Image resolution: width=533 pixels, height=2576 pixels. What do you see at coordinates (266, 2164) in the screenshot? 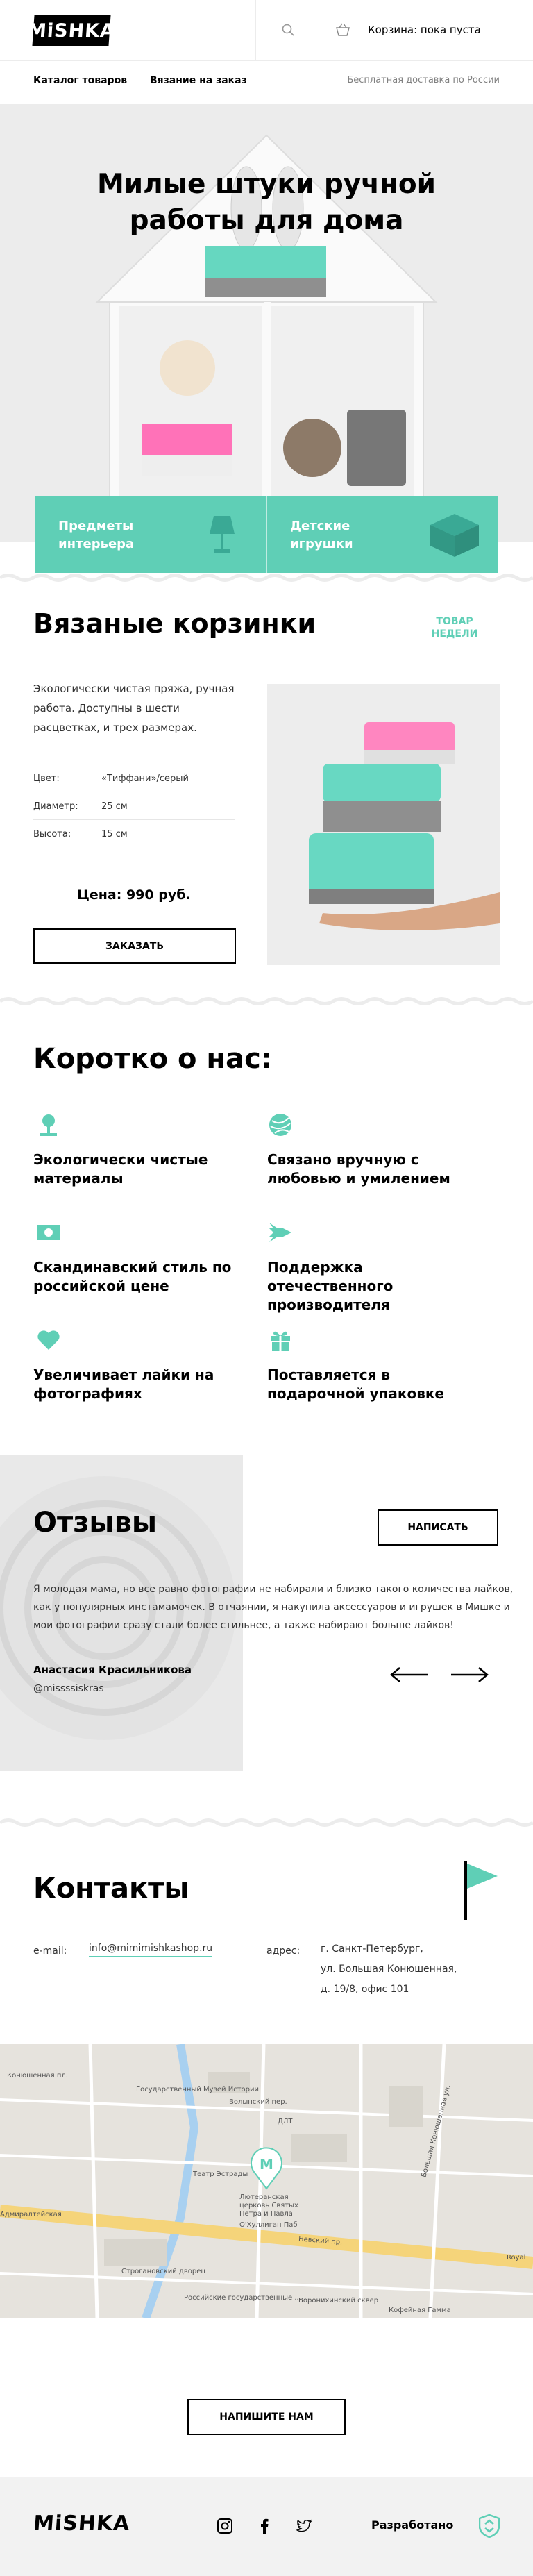
I see `svg-text: M` at bounding box center [266, 2164].